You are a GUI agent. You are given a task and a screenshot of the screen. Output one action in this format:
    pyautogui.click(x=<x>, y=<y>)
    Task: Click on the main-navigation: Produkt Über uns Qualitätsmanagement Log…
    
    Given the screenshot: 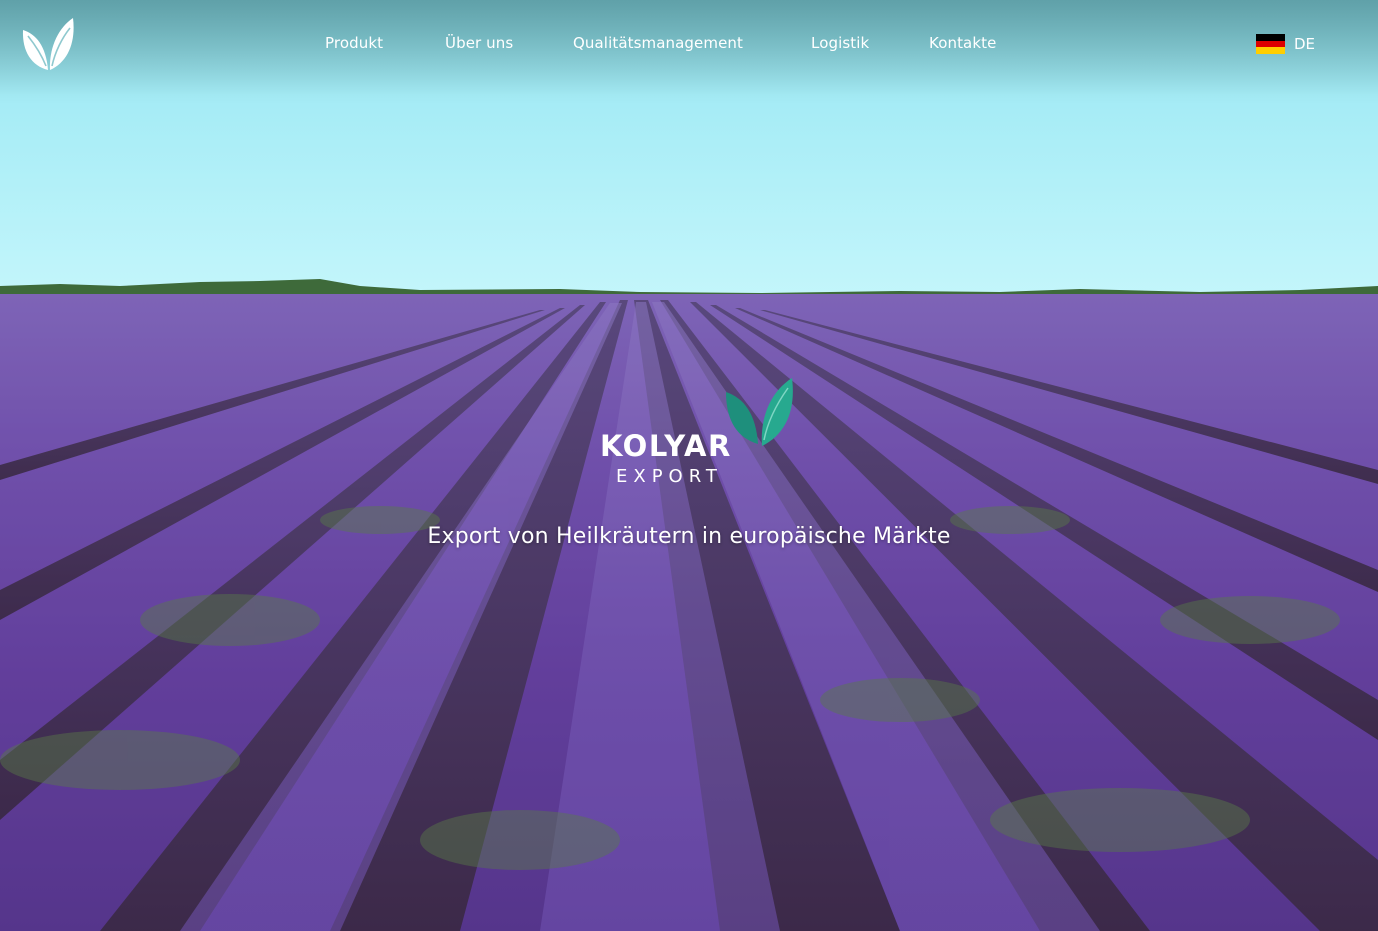 What is the action you would take?
    pyautogui.click(x=689, y=44)
    